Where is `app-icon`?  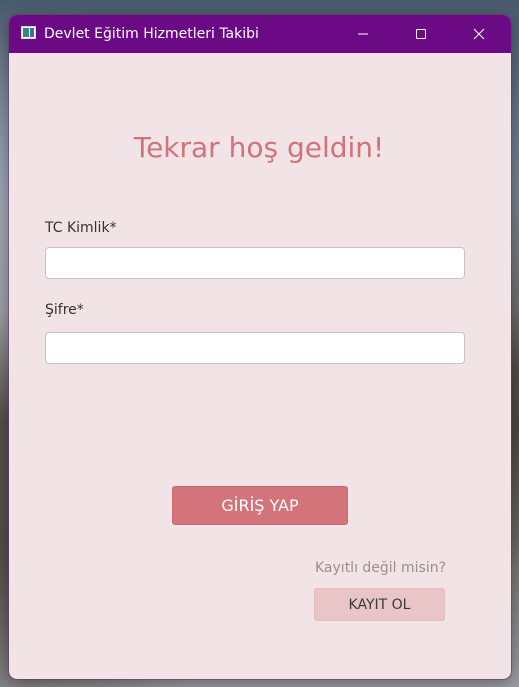
app-icon is located at coordinates (28, 32).